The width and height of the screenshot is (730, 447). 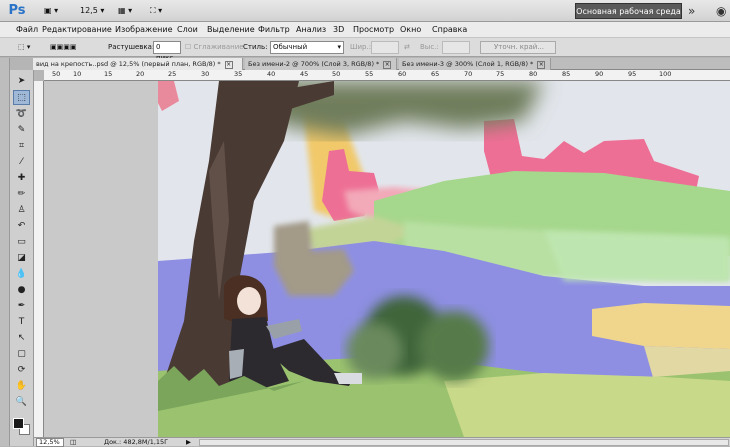 What do you see at coordinates (587, 405) in the screenshot?
I see `sunlit-grass` at bounding box center [587, 405].